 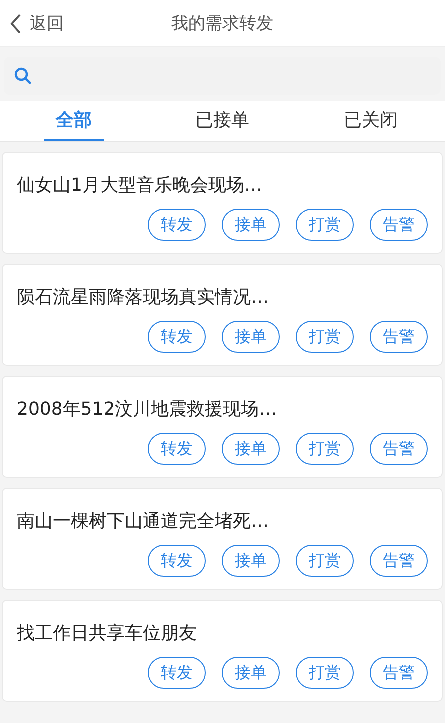 What do you see at coordinates (23, 76) in the screenshot?
I see `search-icon` at bounding box center [23, 76].